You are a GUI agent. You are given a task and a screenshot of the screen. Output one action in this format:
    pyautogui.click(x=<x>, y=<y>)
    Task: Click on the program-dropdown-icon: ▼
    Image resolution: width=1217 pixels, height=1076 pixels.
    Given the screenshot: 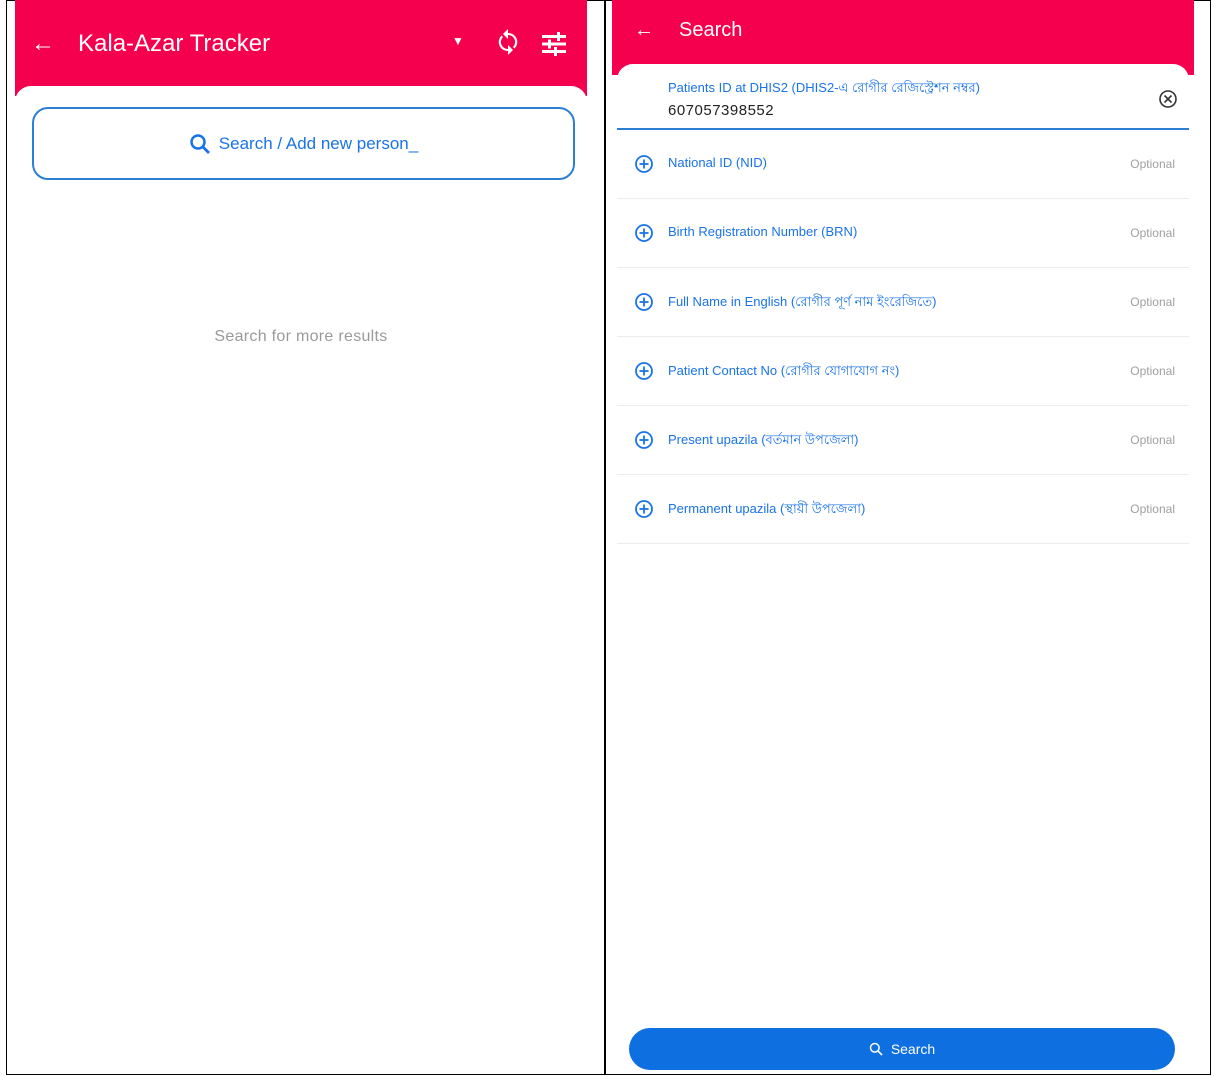 What is the action you would take?
    pyautogui.click(x=458, y=41)
    